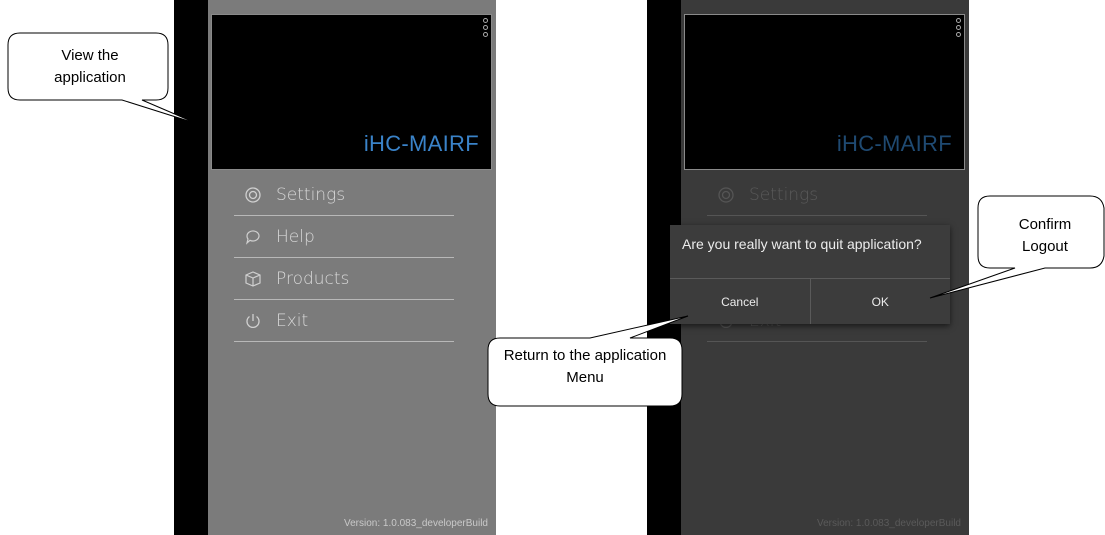 The height and width of the screenshot is (535, 1105). Describe the element at coordinates (313, 278) in the screenshot. I see `menu-item-label: Products` at that location.